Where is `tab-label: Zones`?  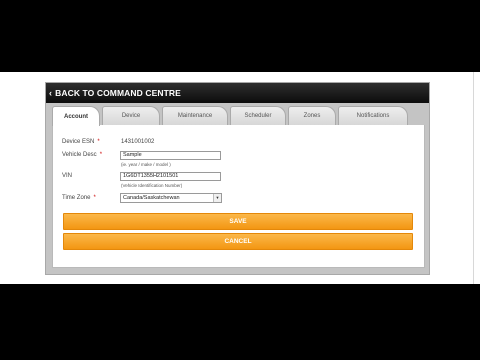
tab-label: Zones is located at coordinates (312, 116).